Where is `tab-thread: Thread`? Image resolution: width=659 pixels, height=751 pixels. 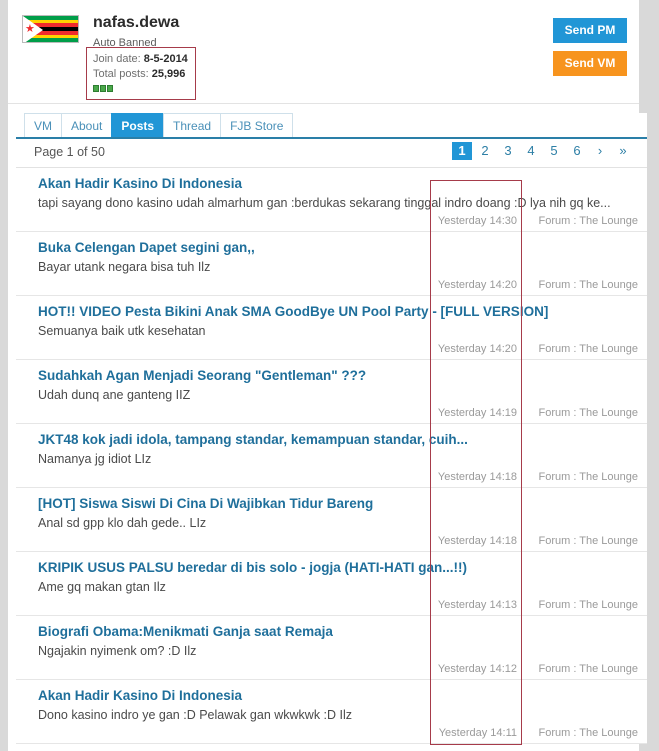 tab-thread: Thread is located at coordinates (192, 125).